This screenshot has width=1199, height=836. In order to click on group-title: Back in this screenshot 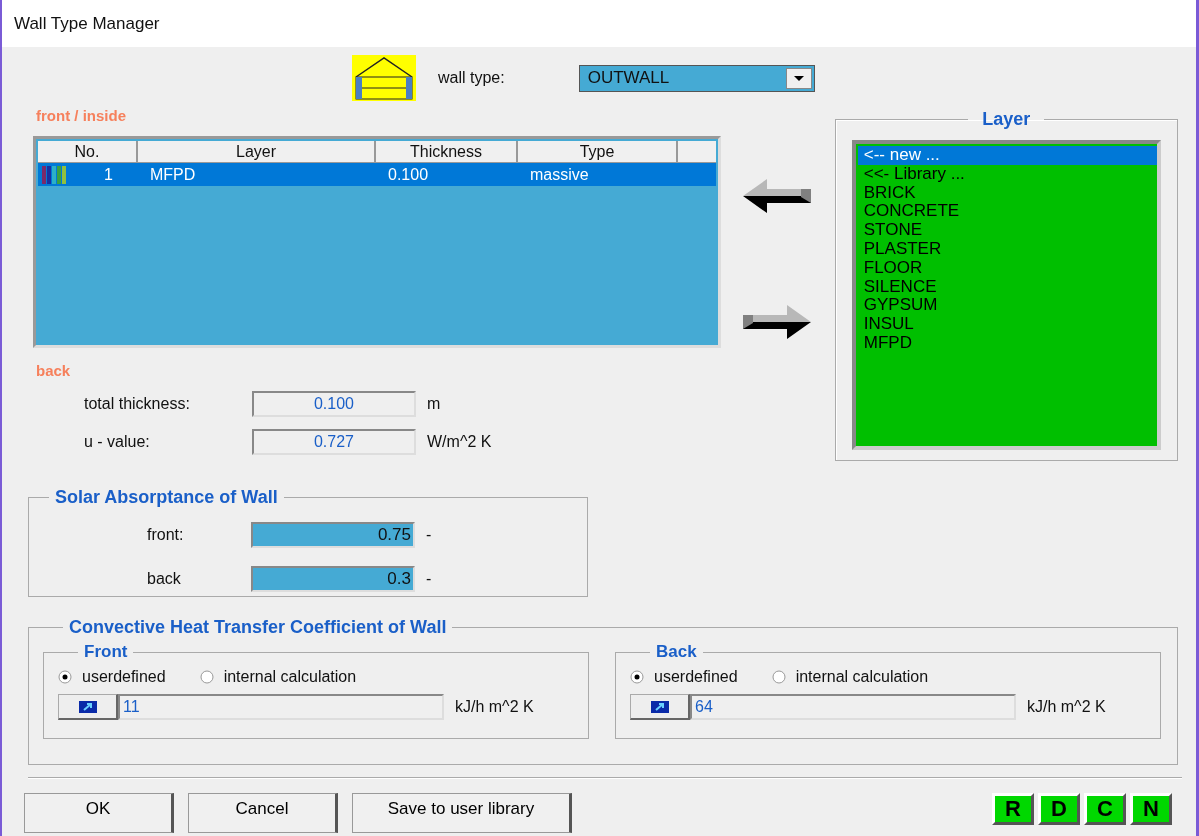, I will do `click(676, 652)`.